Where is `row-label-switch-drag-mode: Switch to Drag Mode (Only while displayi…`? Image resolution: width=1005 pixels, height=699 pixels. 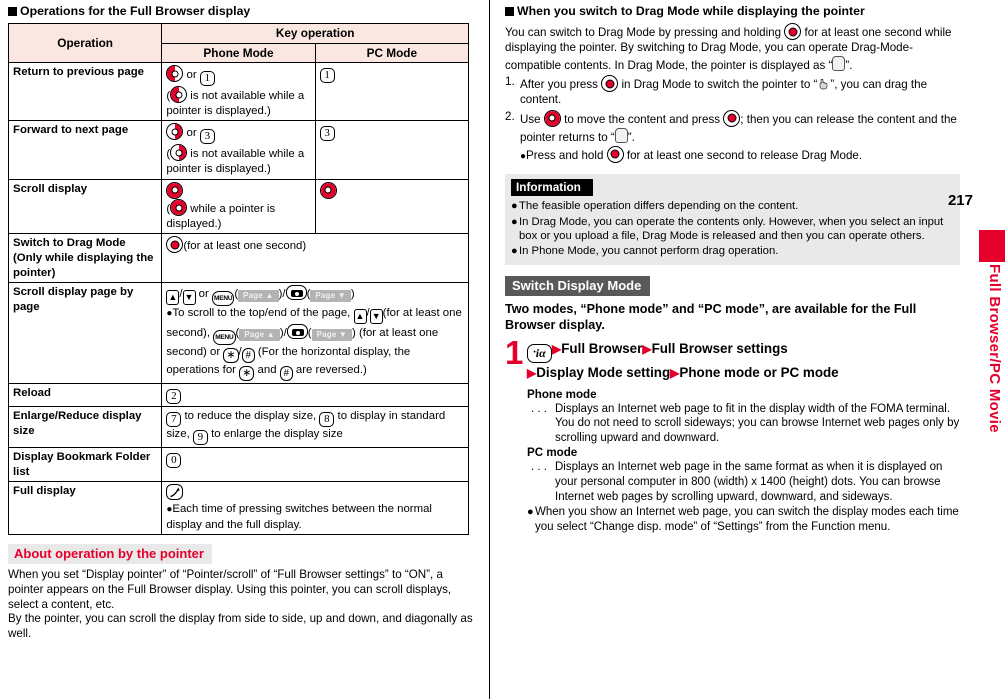
row-label-switch-drag-mode: Switch to Drag Mode (Only while displayi… is located at coordinates (85, 258).